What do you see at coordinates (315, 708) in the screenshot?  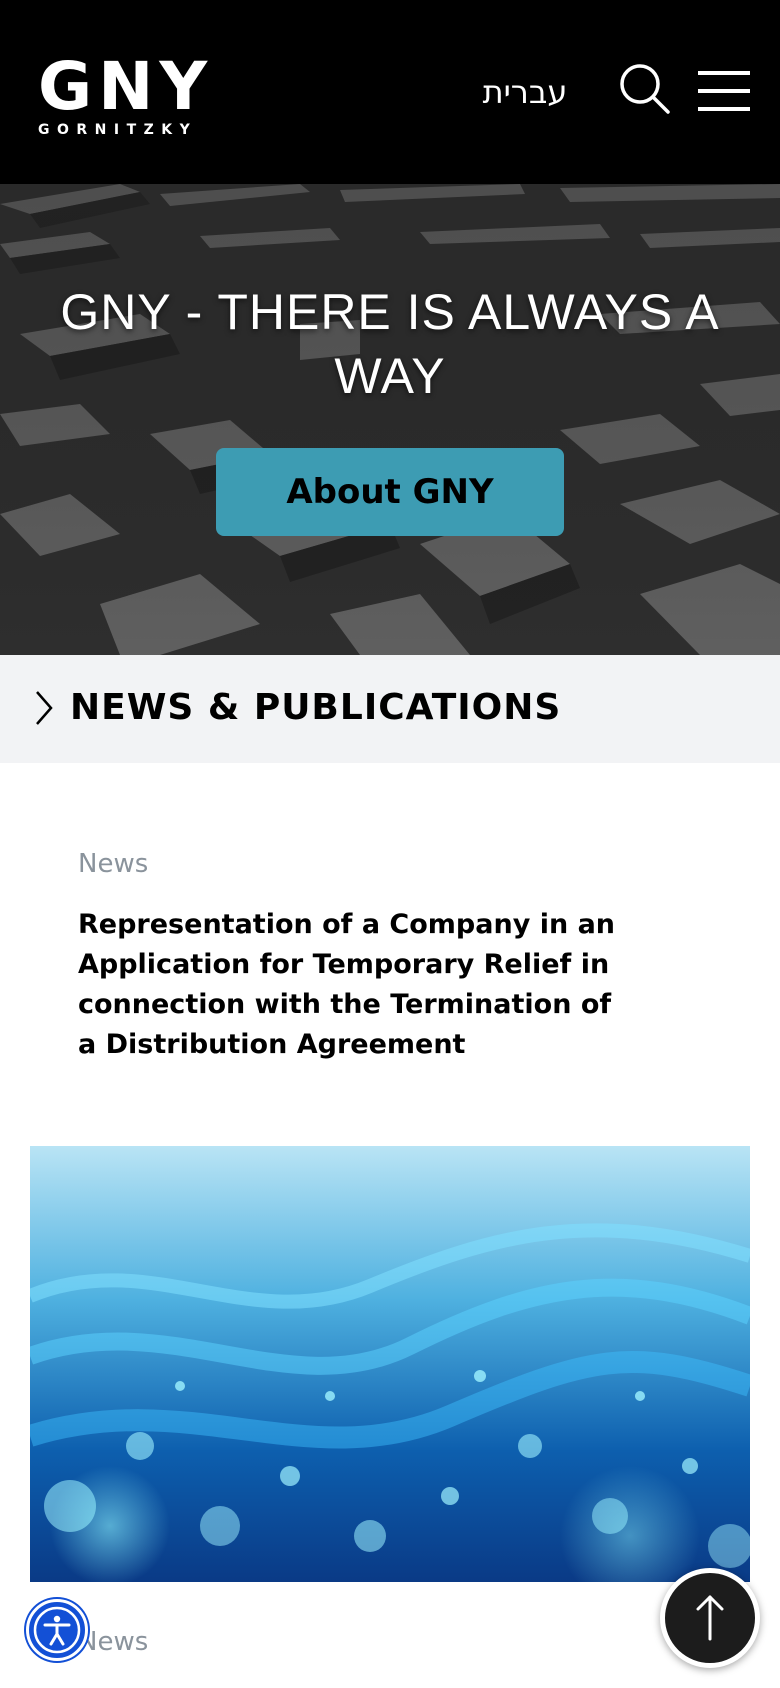 I see `news-section-title: NEWS & PUBLICATIONS` at bounding box center [315, 708].